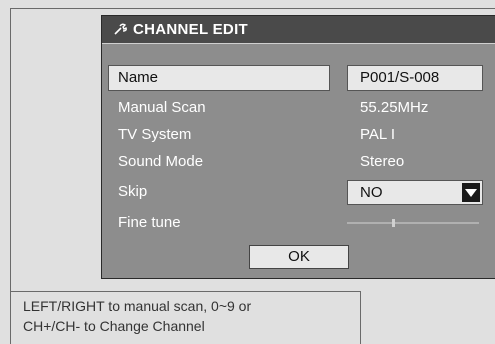 Image resolution: width=495 pixels, height=344 pixels. I want to click on dialog-title: CHANNEL EDIT, so click(190, 29).